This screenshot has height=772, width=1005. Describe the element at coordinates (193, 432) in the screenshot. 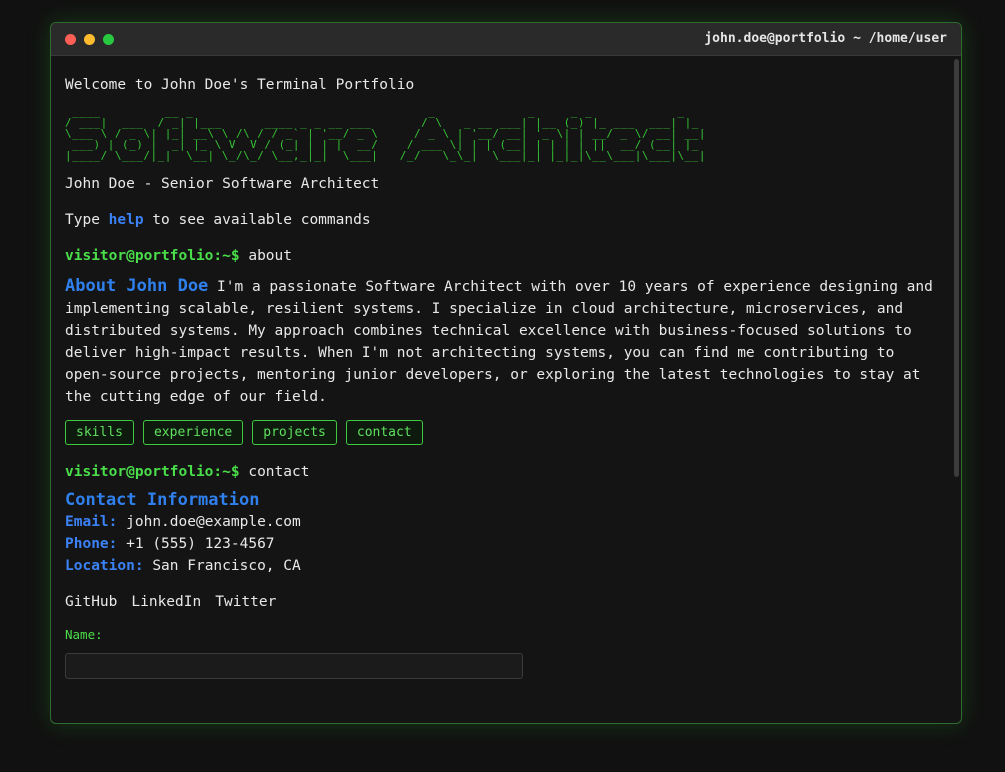

I see `experience-button: experience` at that location.